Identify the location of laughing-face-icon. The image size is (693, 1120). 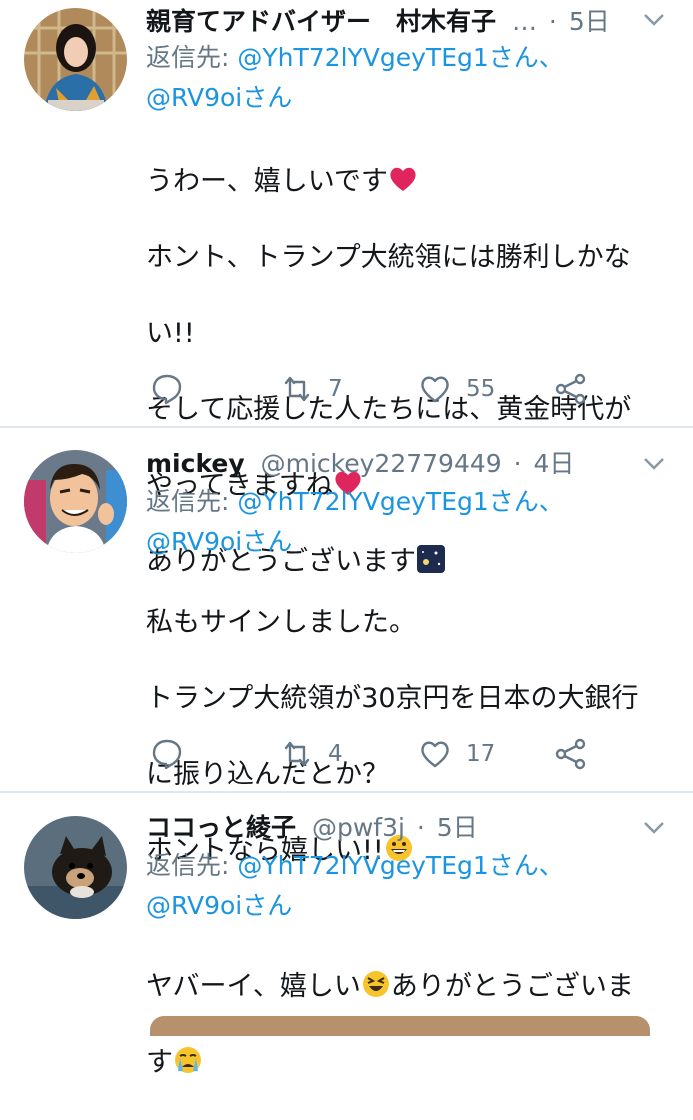
(375, 984).